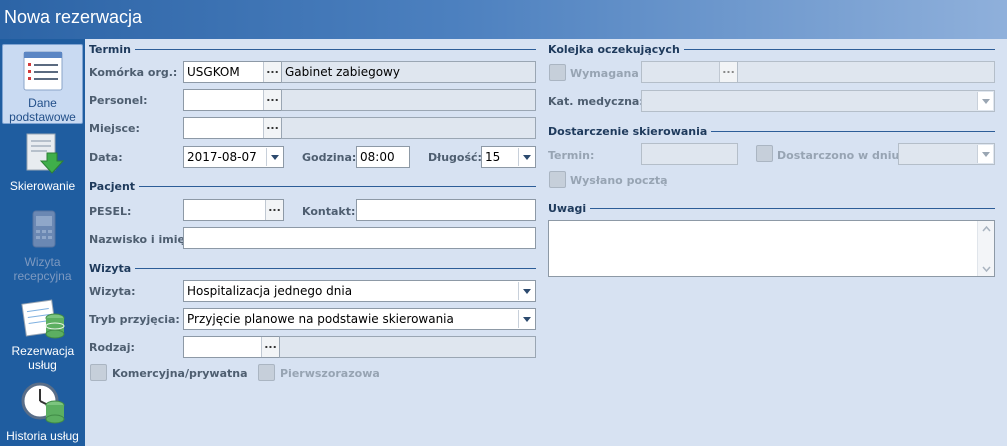 This screenshot has width=1007, height=446. Describe the element at coordinates (866, 72) in the screenshot. I see `kolejka-name-field` at that location.